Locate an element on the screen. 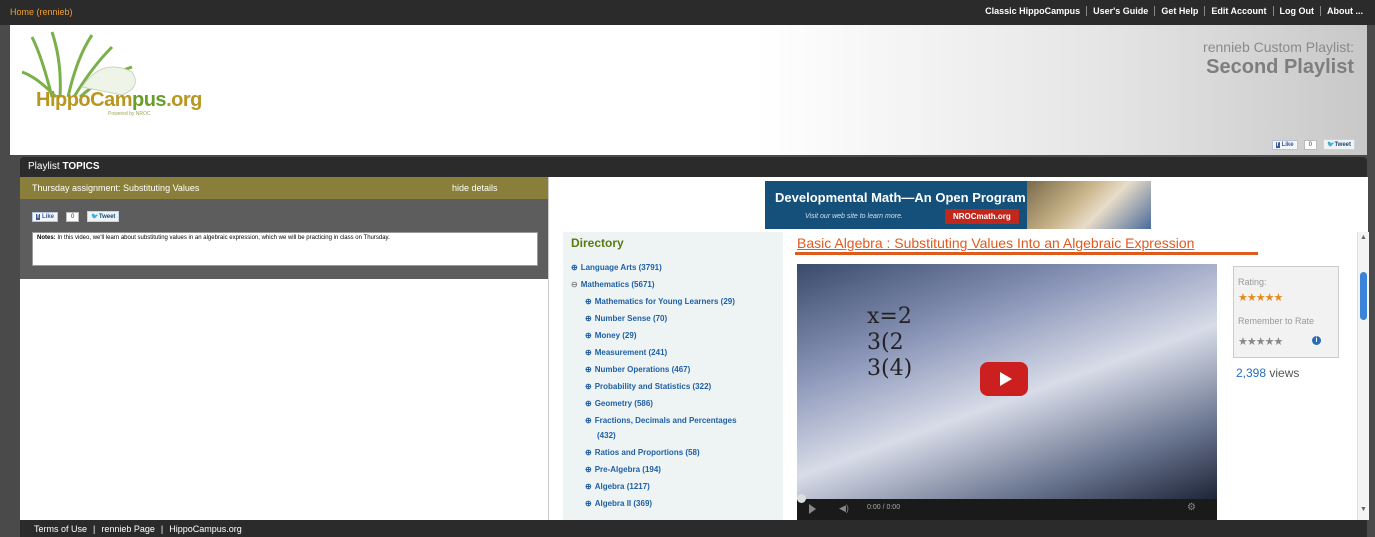 Image resolution: width=1375 pixels, height=537 pixels. topics-title-bold: TOPICS is located at coordinates (81, 166).